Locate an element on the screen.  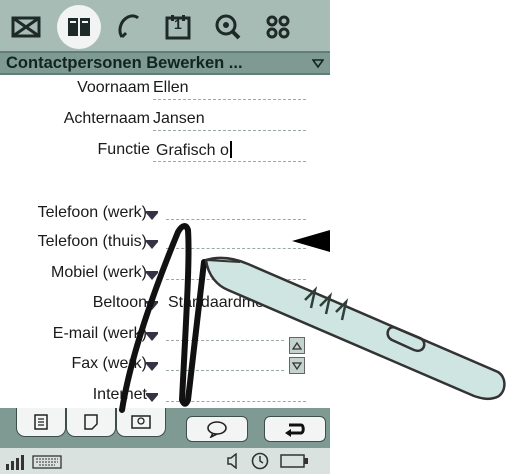
battery-icon is located at coordinates (294, 461).